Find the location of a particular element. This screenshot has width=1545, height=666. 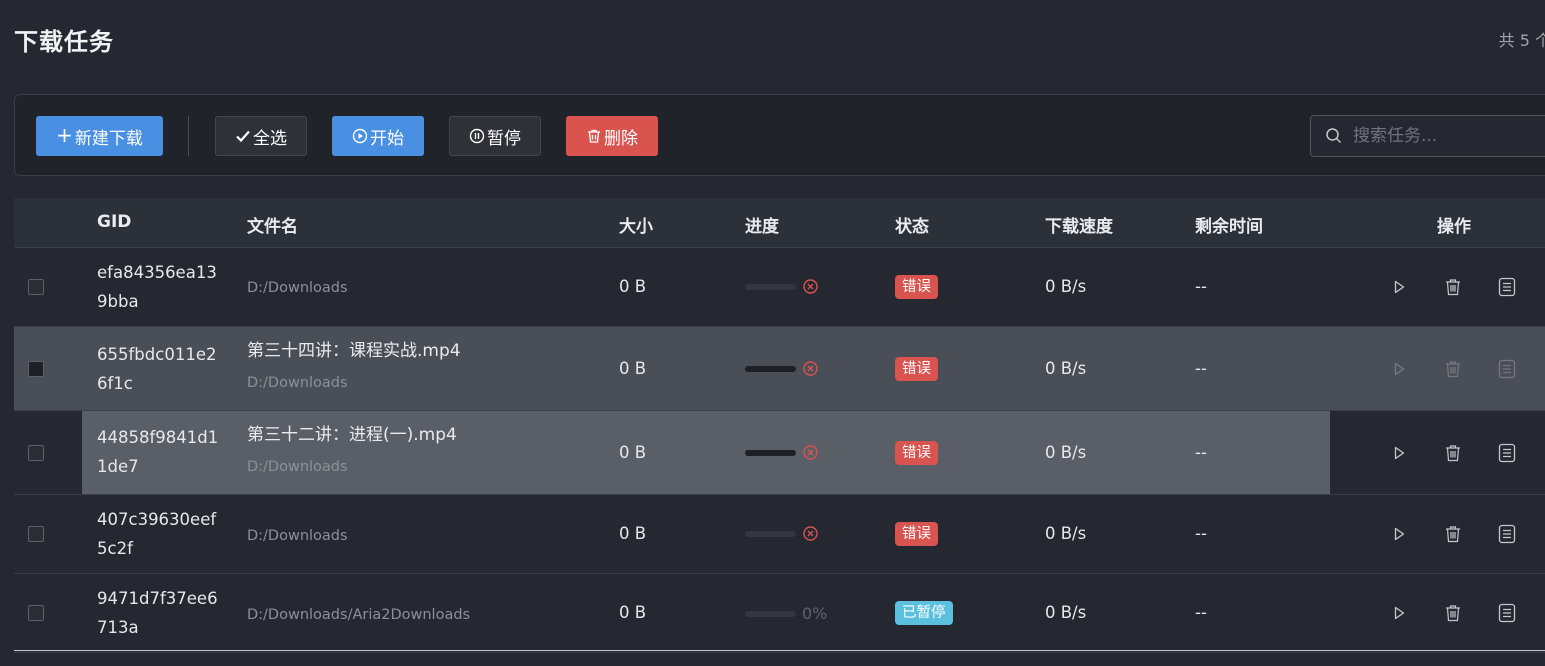

task-count: 共 5 个 is located at coordinates (1521, 40).